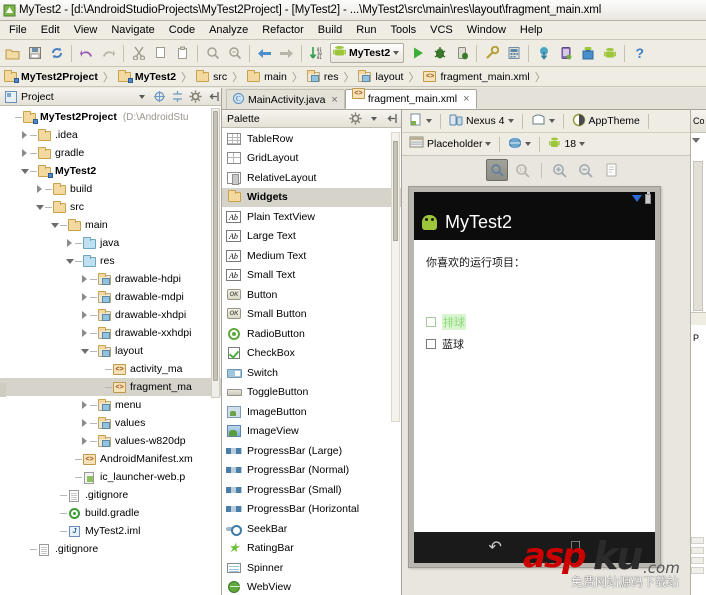  Describe the element at coordinates (403, 30) in the screenshot. I see `menu-item-tools: Tools` at that location.